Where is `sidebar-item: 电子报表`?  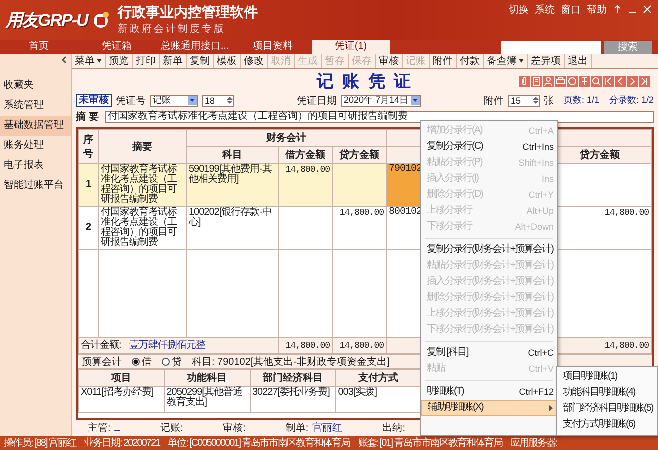
sidebar-item: 电子报表 is located at coordinates (35, 166).